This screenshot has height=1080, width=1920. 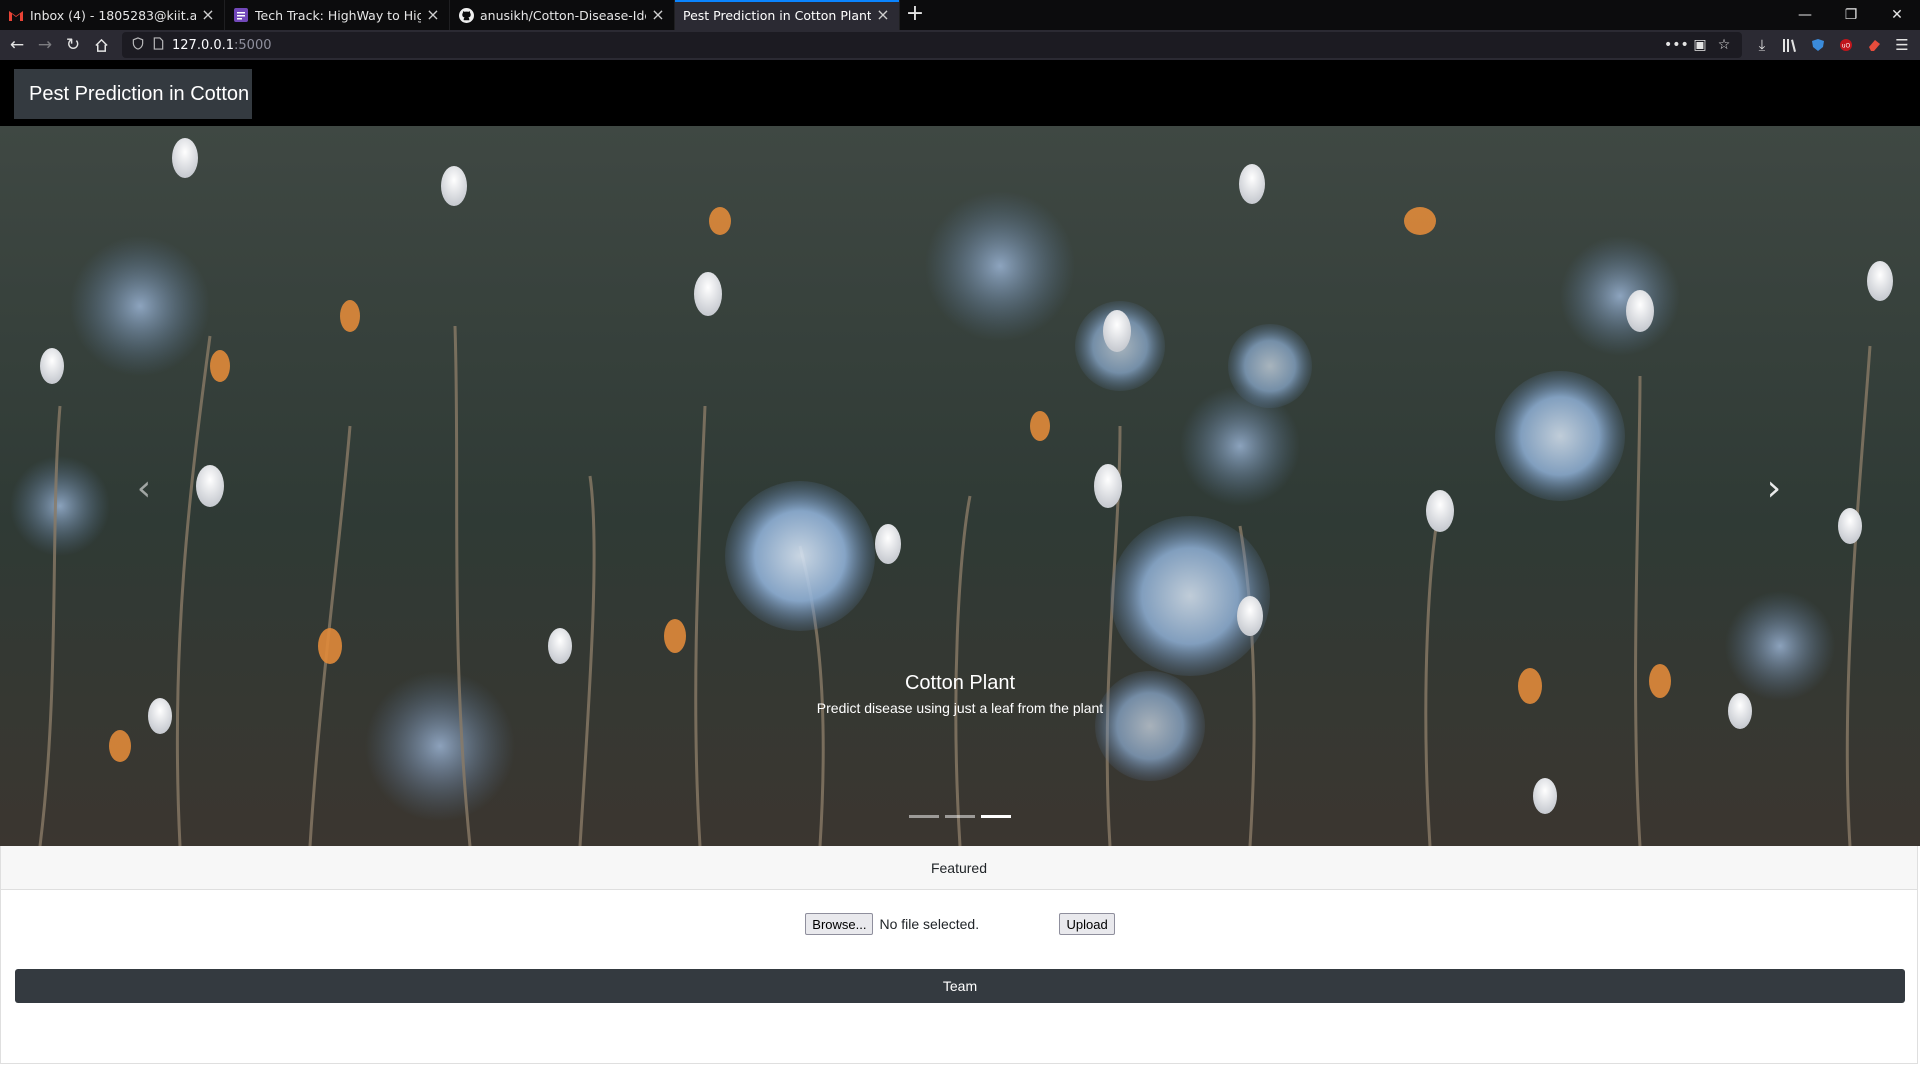 I want to click on browser-tab-active: Pest Prediction in Cotton Plants ×, so click(x=787, y=15).